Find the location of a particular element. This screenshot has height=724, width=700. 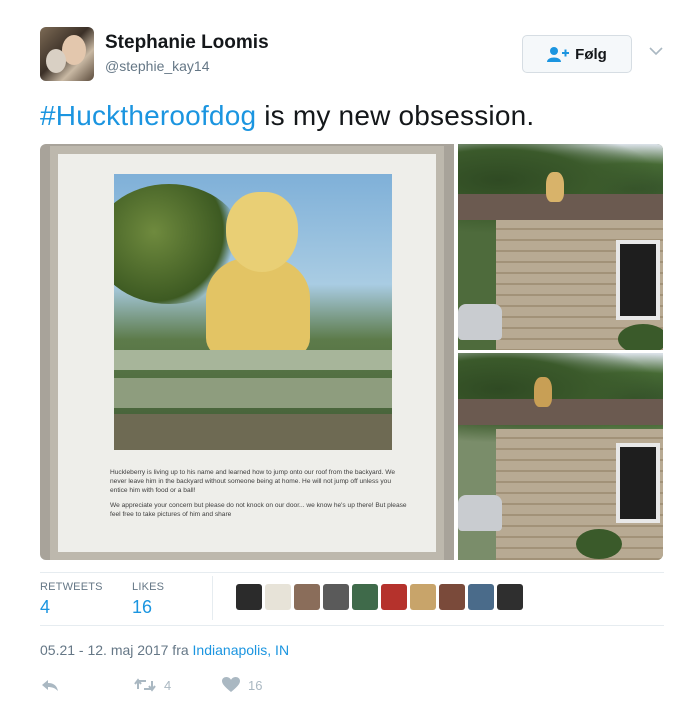

retweet-count: 4 is located at coordinates (168, 685).